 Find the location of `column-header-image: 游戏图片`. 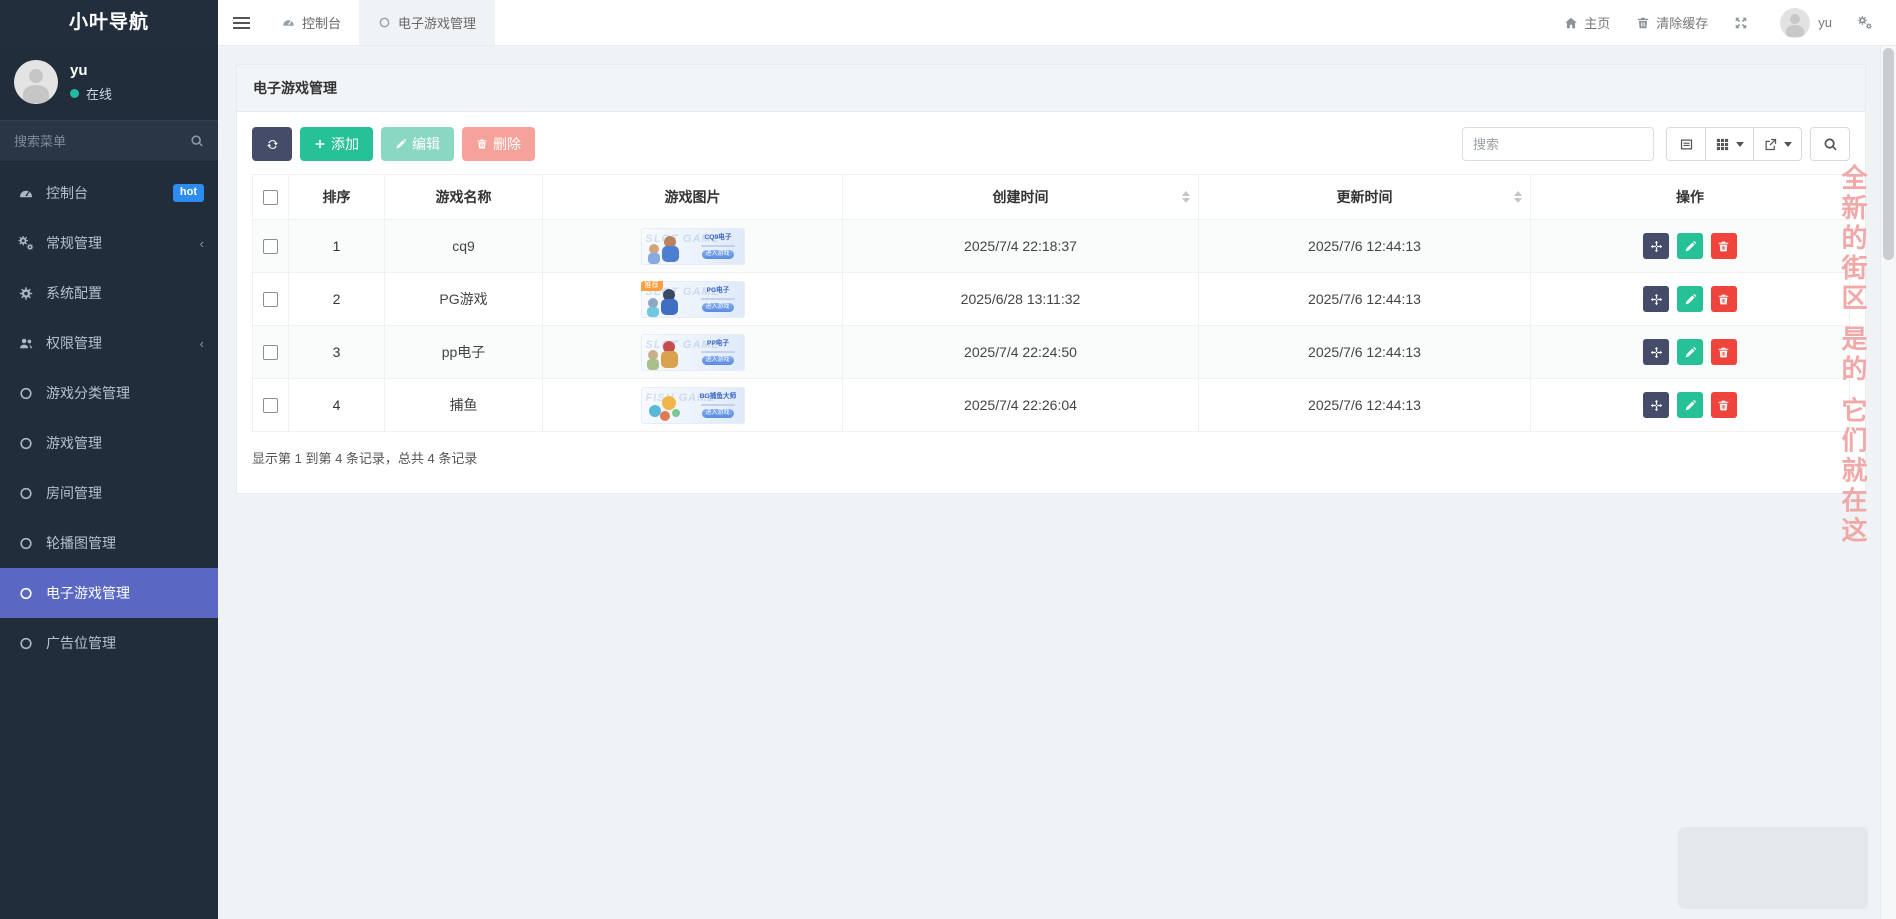

column-header-image: 游戏图片 is located at coordinates (692, 197).